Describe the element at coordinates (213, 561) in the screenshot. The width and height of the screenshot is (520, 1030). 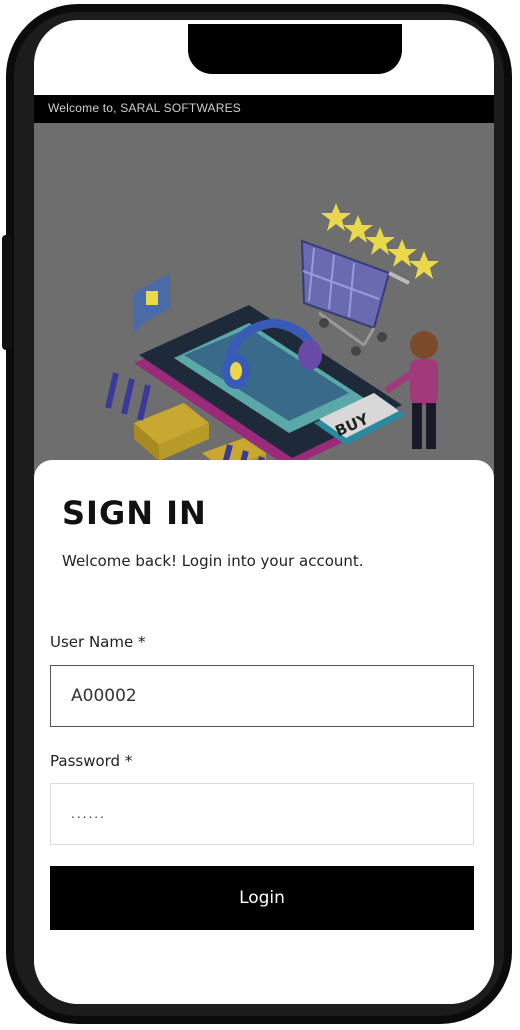
I see `page-subtitle: Welcome back! Login into your account.` at that location.